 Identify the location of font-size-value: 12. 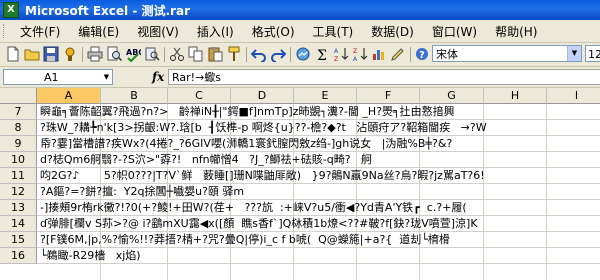
(594, 54).